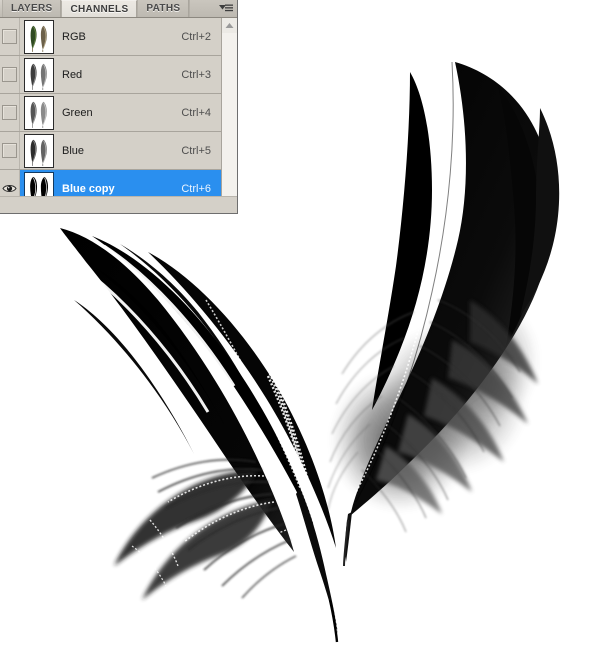 This screenshot has height=660, width=600. I want to click on channel-row-green: Green Ctrl+4, so click(118, 113).